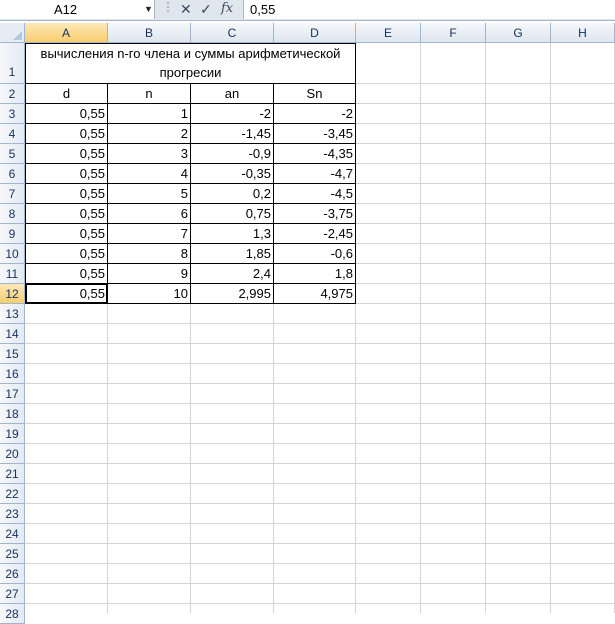  Describe the element at coordinates (315, 254) in the screenshot. I see `table-cell: -0,6` at that location.